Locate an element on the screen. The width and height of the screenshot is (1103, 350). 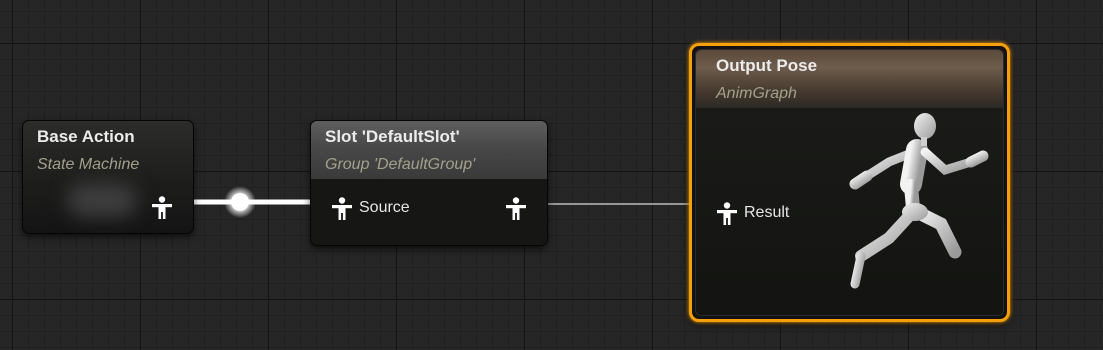
node-header: Slot 'DefaultSlot' Group 'DefaultGroup' is located at coordinates (429, 150).